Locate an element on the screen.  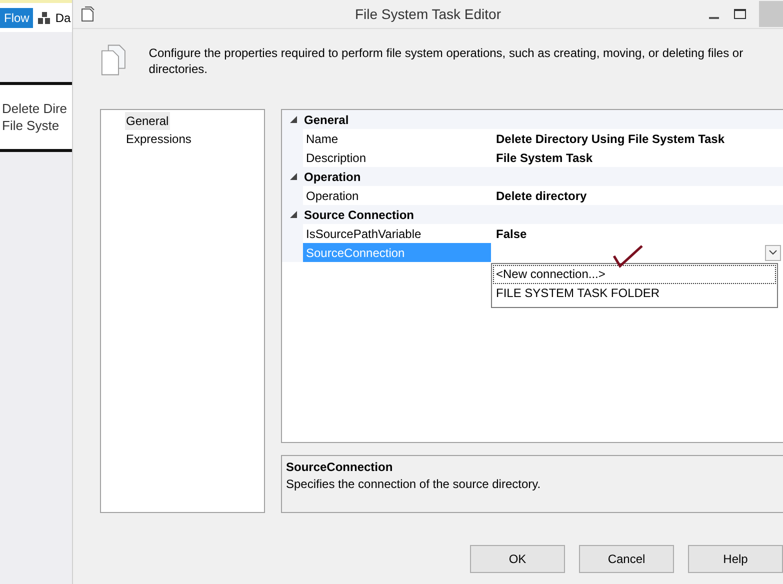
property-value: Delete Directory Using File System Task is located at coordinates (610, 139).